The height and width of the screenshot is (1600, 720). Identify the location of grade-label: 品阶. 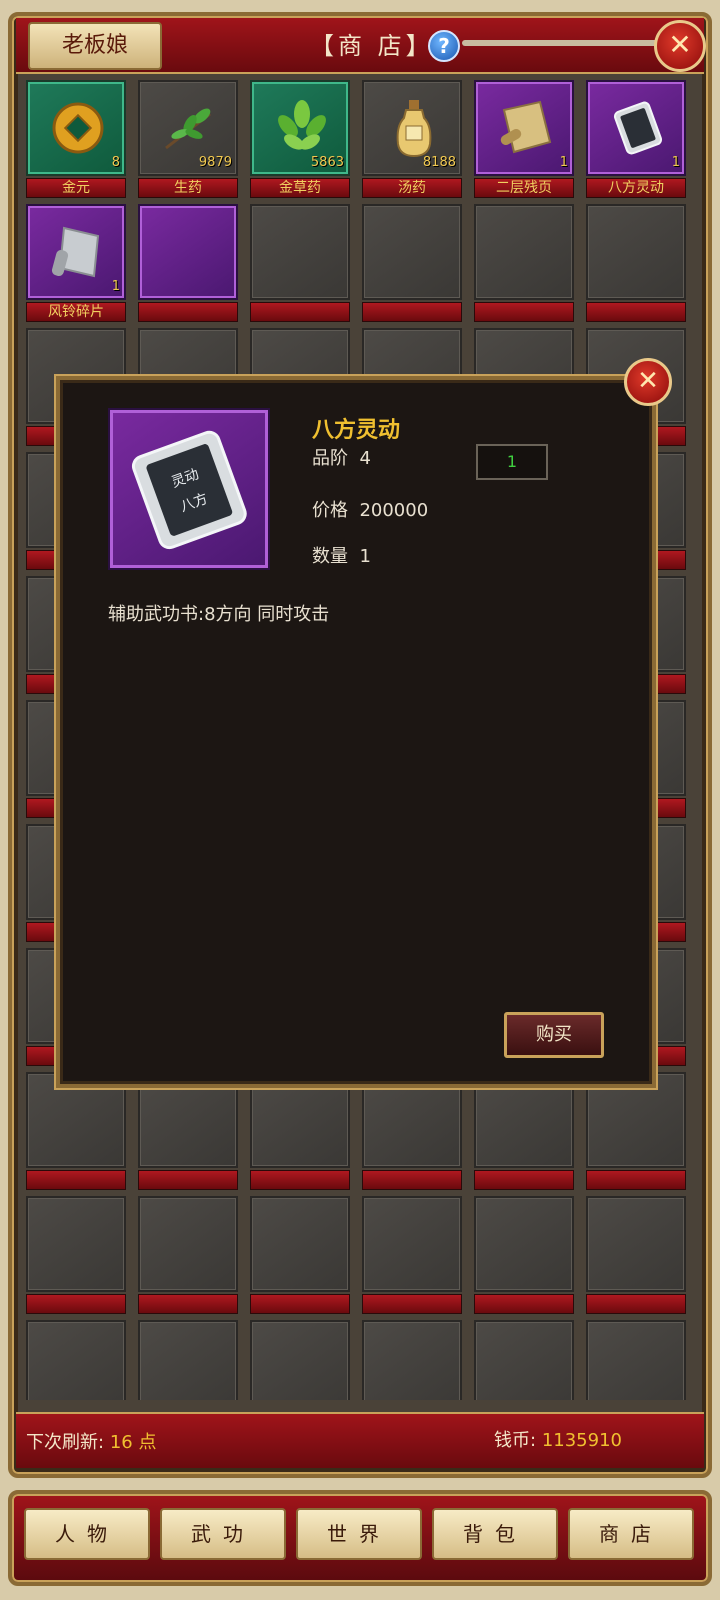
(330, 458).